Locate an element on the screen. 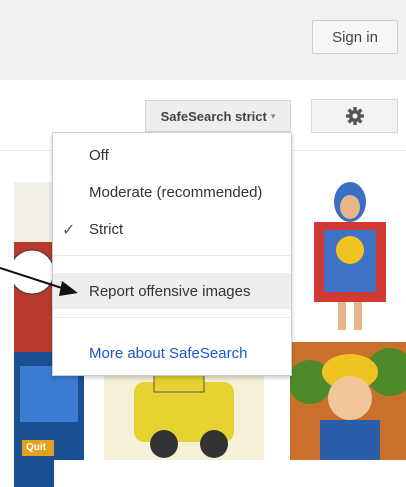 The image size is (406, 487). settings-button is located at coordinates (354, 116).